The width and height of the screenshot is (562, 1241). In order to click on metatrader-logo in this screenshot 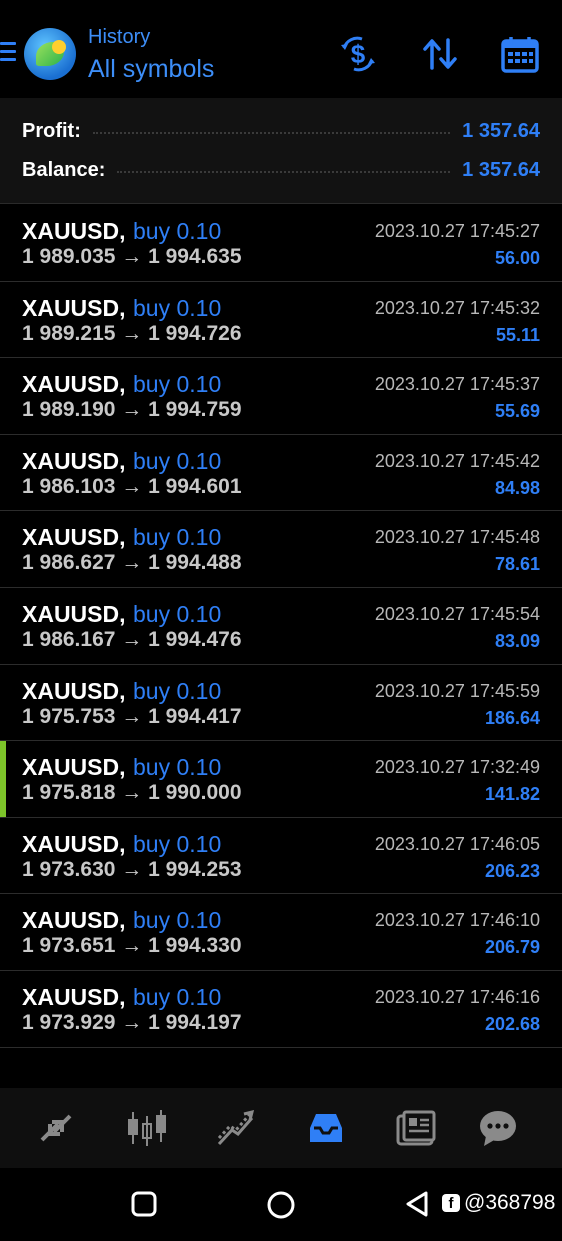, I will do `click(50, 54)`.